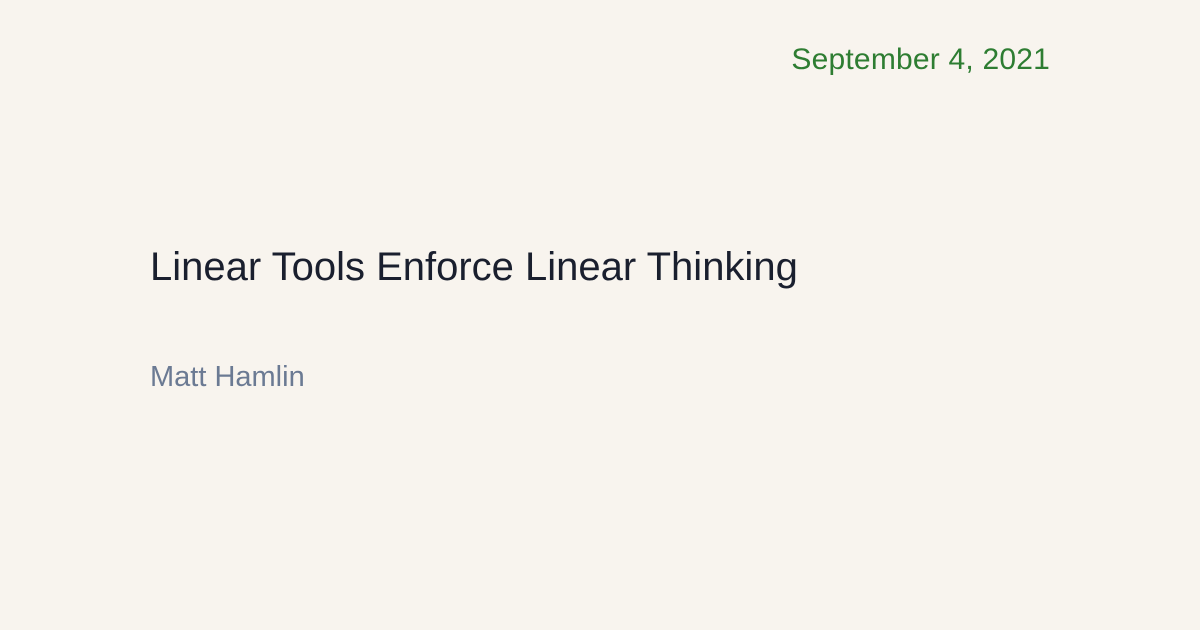  Describe the element at coordinates (920, 59) in the screenshot. I see `post-date: September 4, 2021` at that location.